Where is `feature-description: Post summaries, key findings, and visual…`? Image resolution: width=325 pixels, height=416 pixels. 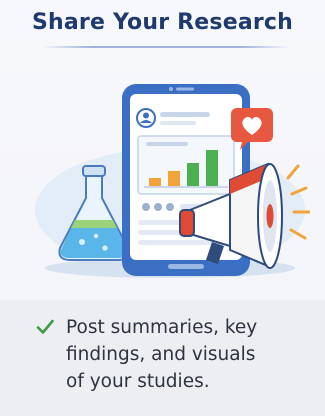 feature-description: Post summaries, key findings, and visual… is located at coordinates (162, 354).